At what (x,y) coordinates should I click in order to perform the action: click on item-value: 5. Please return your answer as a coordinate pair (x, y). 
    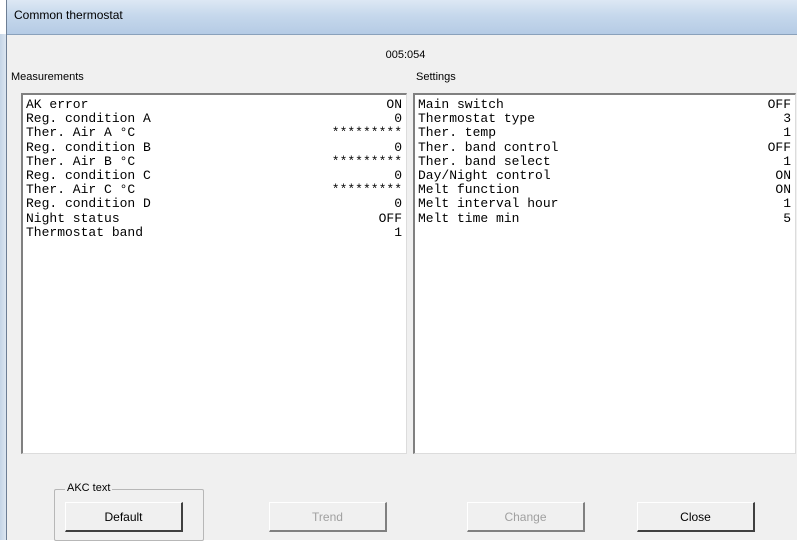
    Looking at the image, I should click on (787, 218).